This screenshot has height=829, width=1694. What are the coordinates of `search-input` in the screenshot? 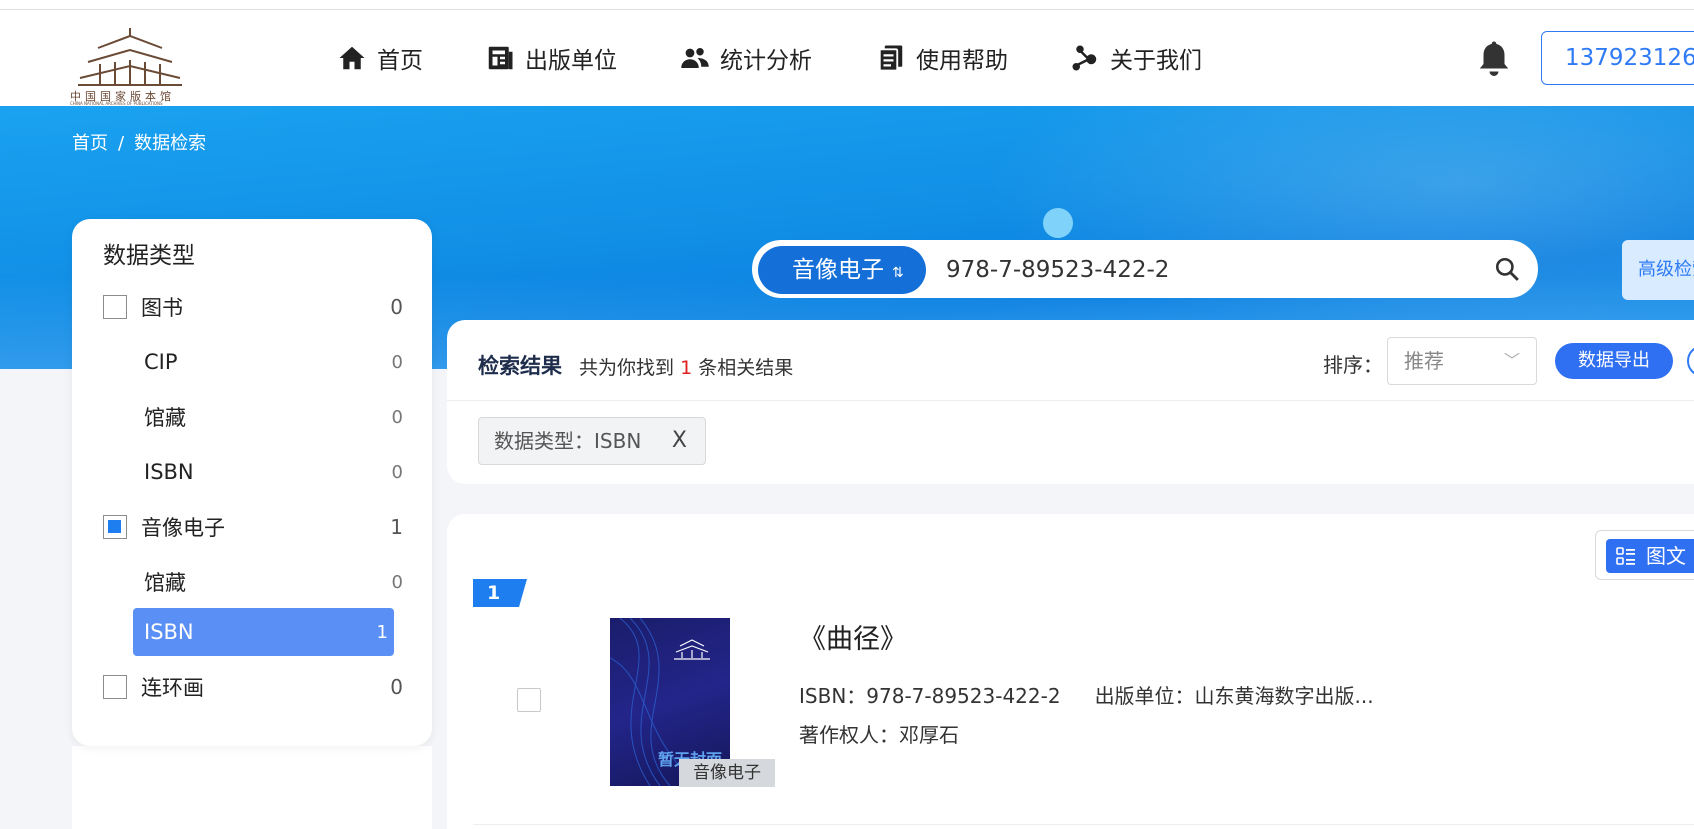 It's located at (1206, 270).